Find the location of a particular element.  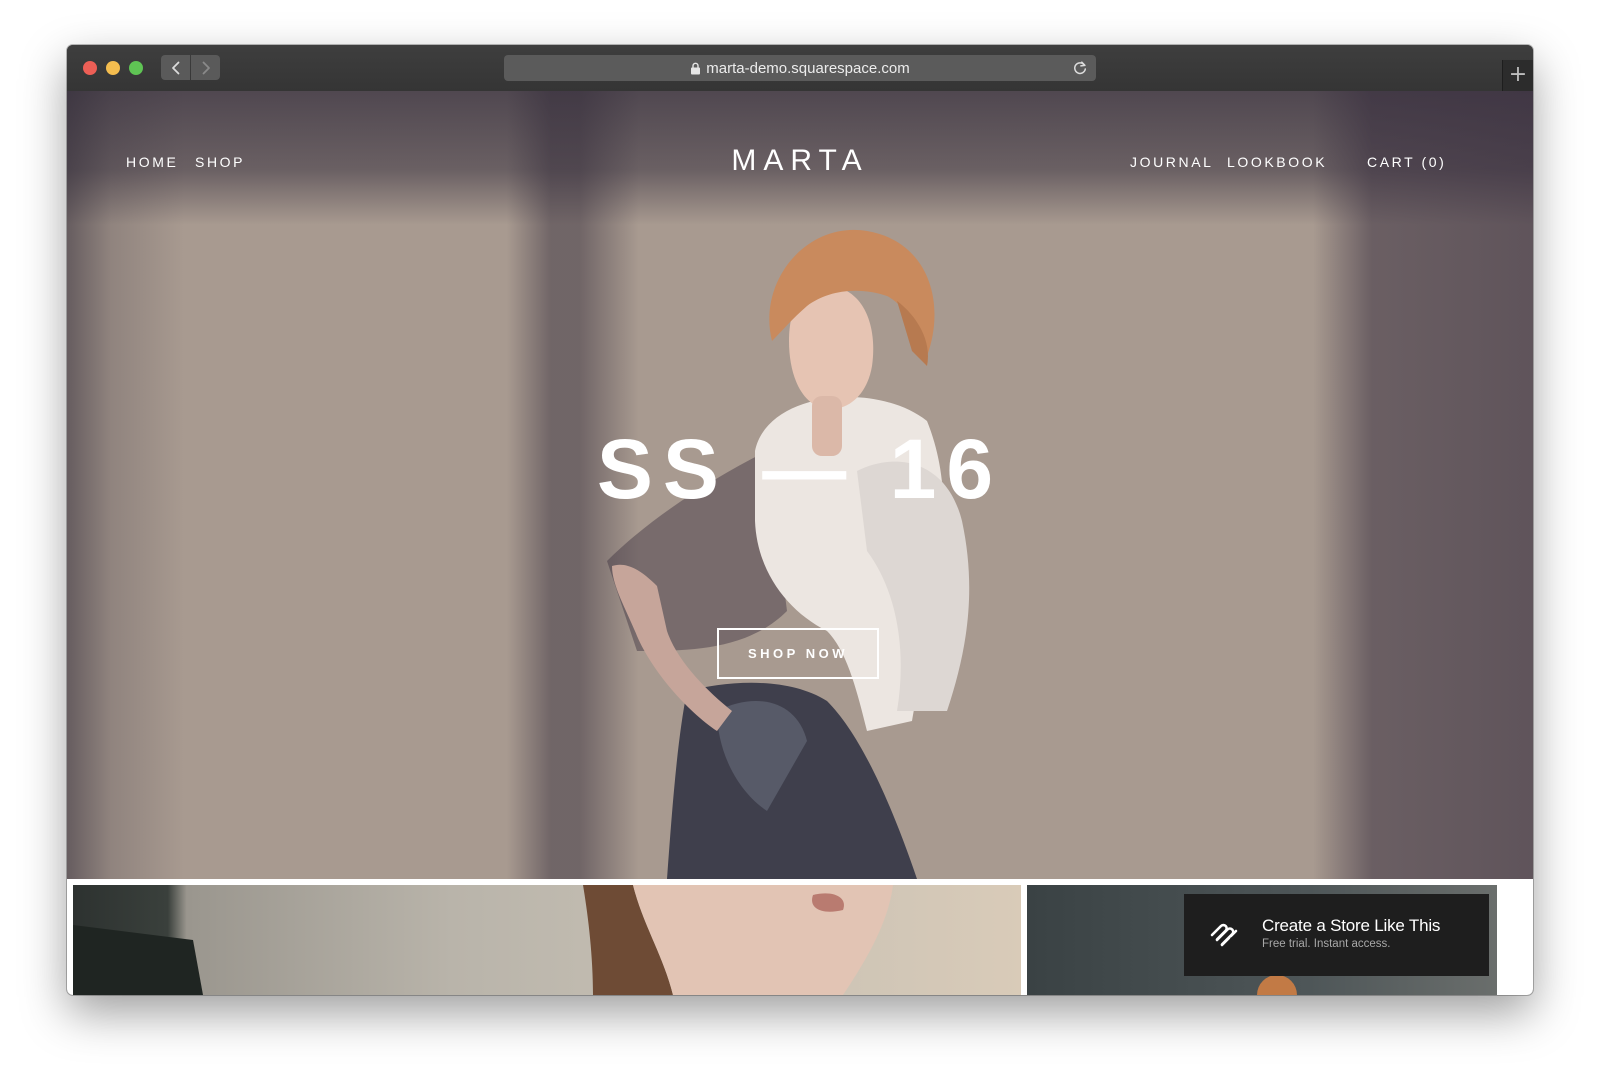

gallery-tile-portrait is located at coordinates (547, 940).